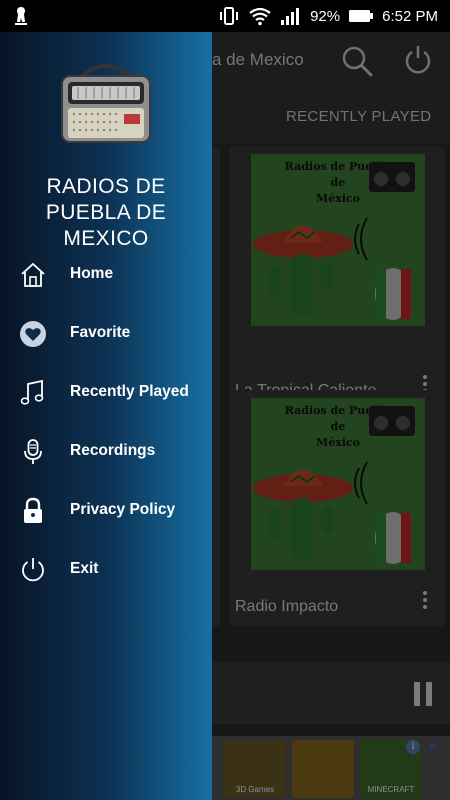  I want to click on microphone-icon, so click(33, 452).